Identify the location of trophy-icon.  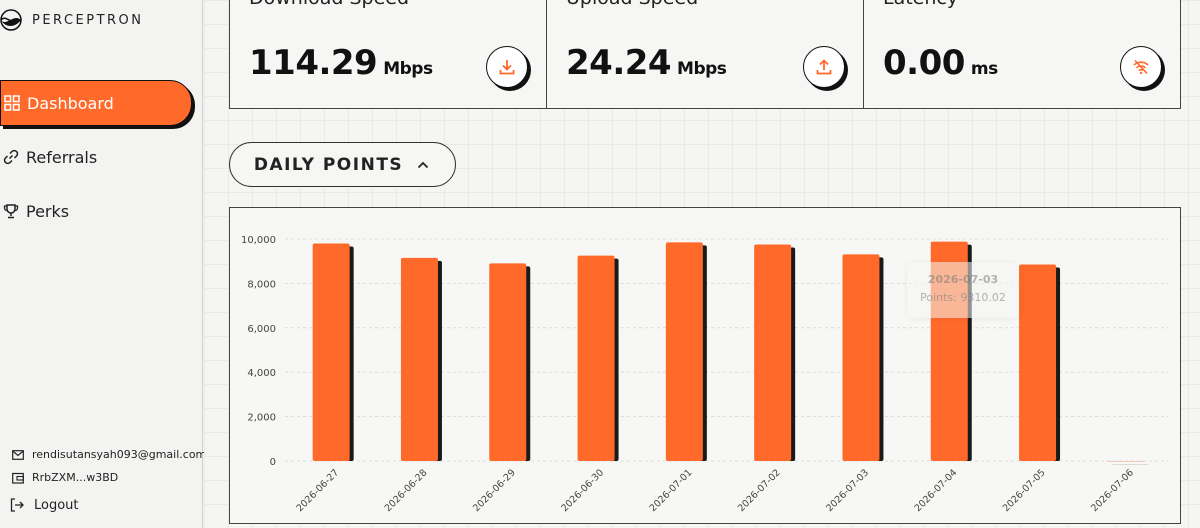
(11, 211).